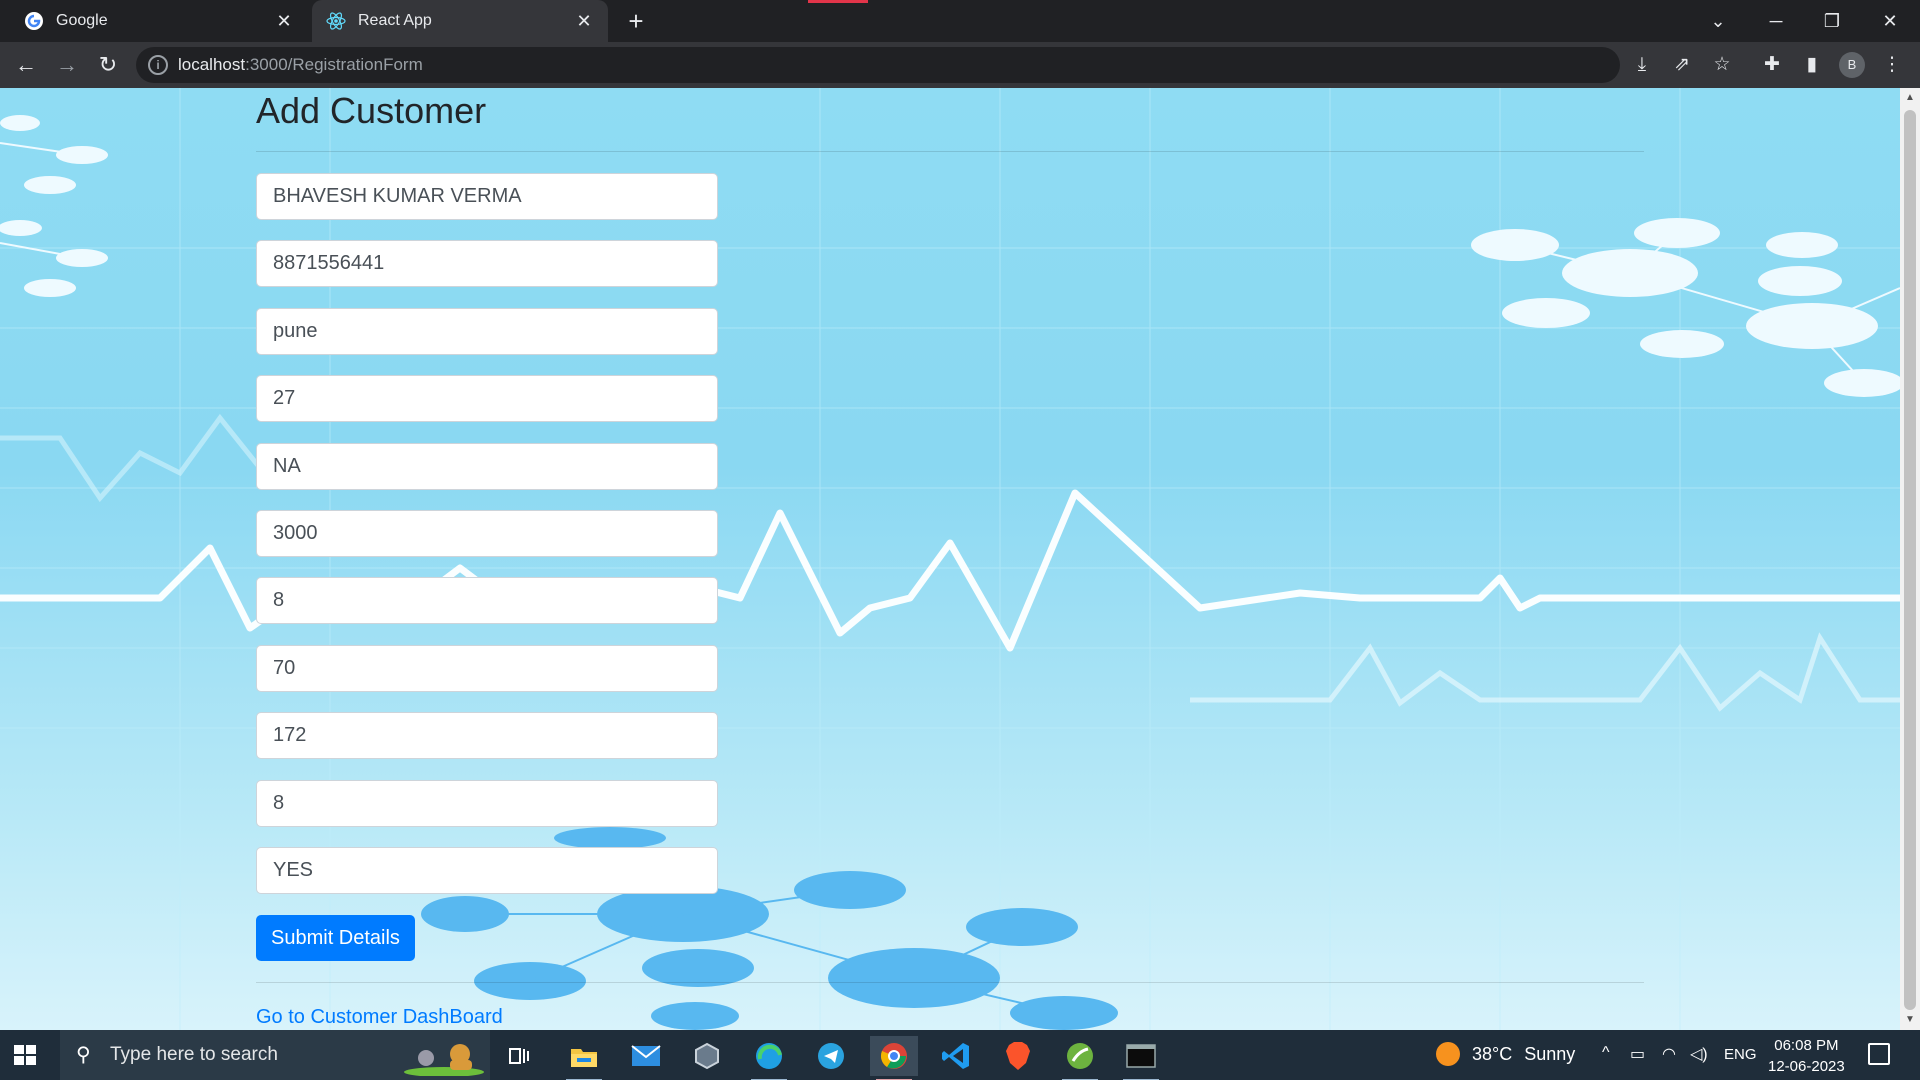  I want to click on tab-search-chevron-icon: ⌄, so click(1718, 21).